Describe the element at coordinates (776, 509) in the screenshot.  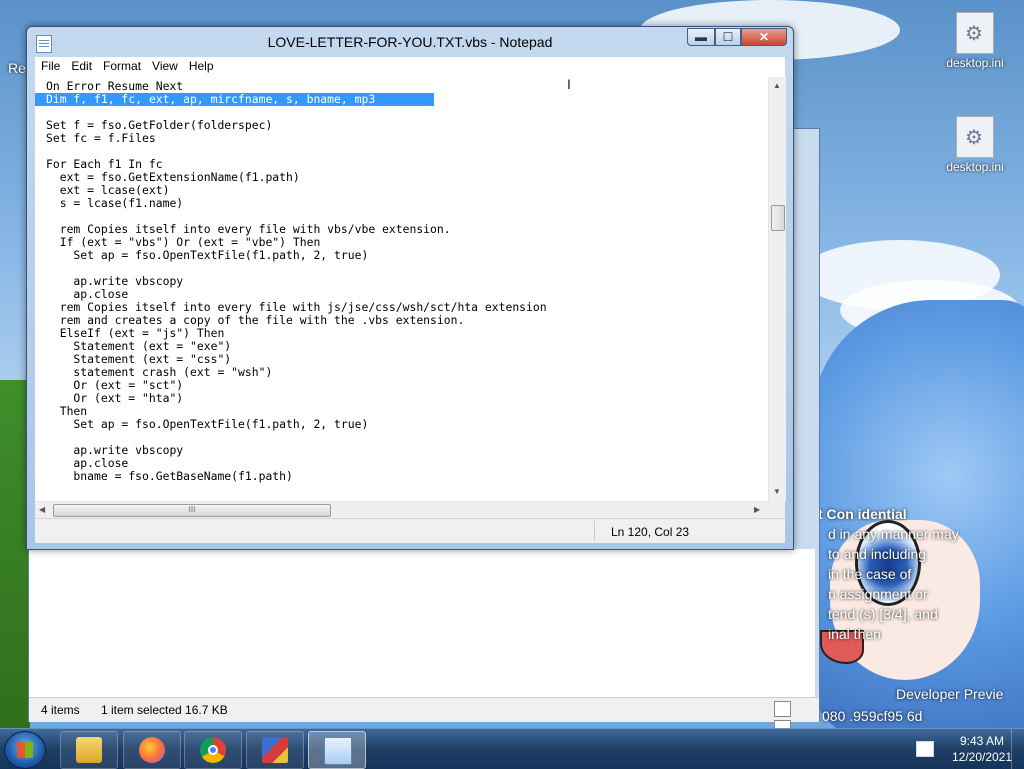
I see `scrollbar-corner` at that location.